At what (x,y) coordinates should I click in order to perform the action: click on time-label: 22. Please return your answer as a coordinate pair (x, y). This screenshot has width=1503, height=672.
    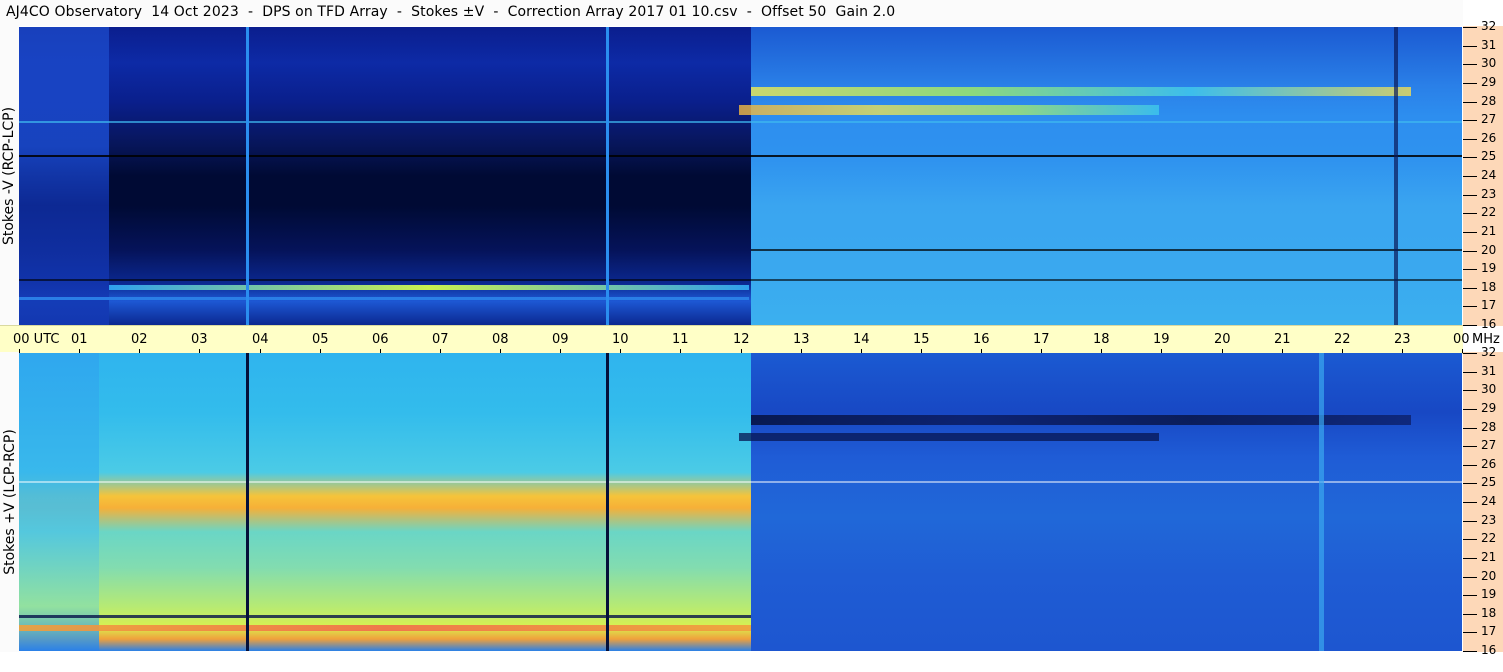
    Looking at the image, I should click on (1342, 339).